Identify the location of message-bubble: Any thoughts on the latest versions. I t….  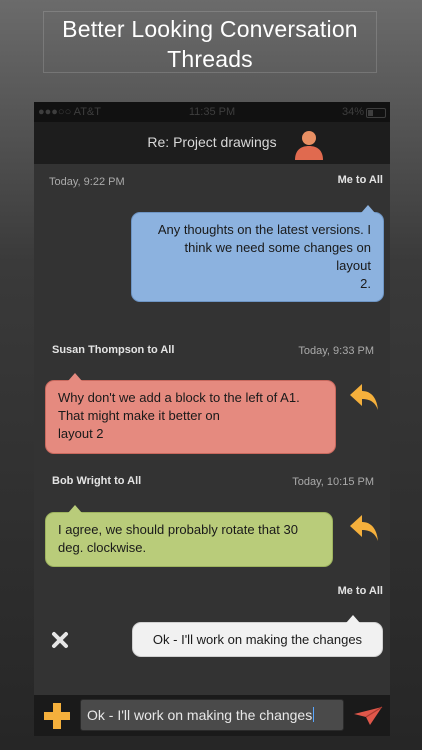
(257, 253).